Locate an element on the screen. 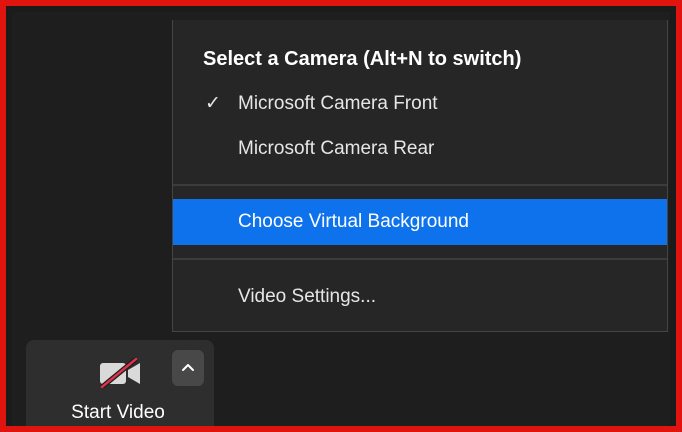  start-video-button: Start Video is located at coordinates (120, 383).